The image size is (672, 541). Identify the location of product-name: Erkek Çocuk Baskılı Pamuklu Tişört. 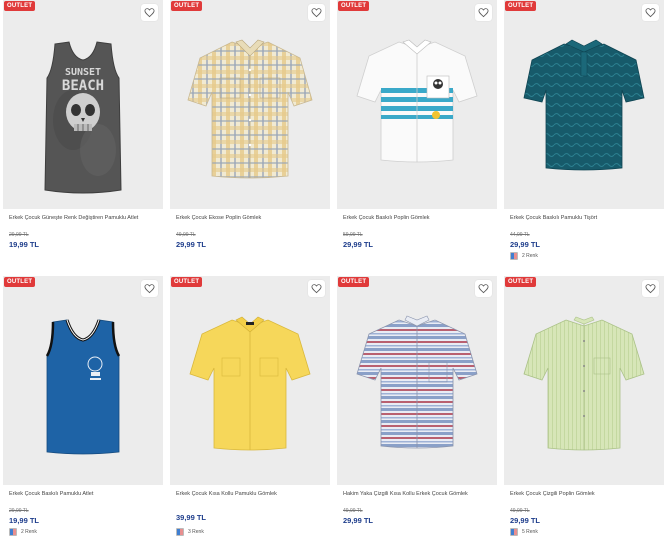
(586, 218).